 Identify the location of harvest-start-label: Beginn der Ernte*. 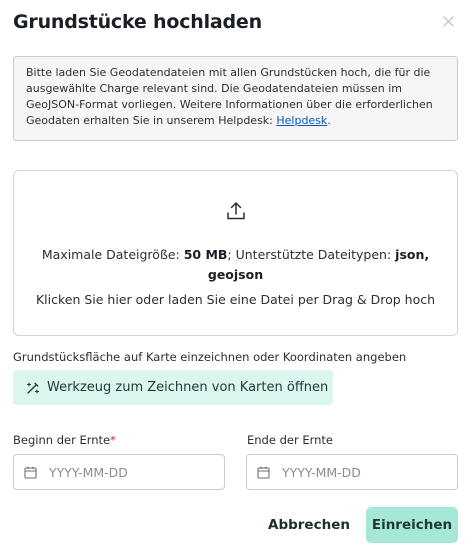
(64, 440).